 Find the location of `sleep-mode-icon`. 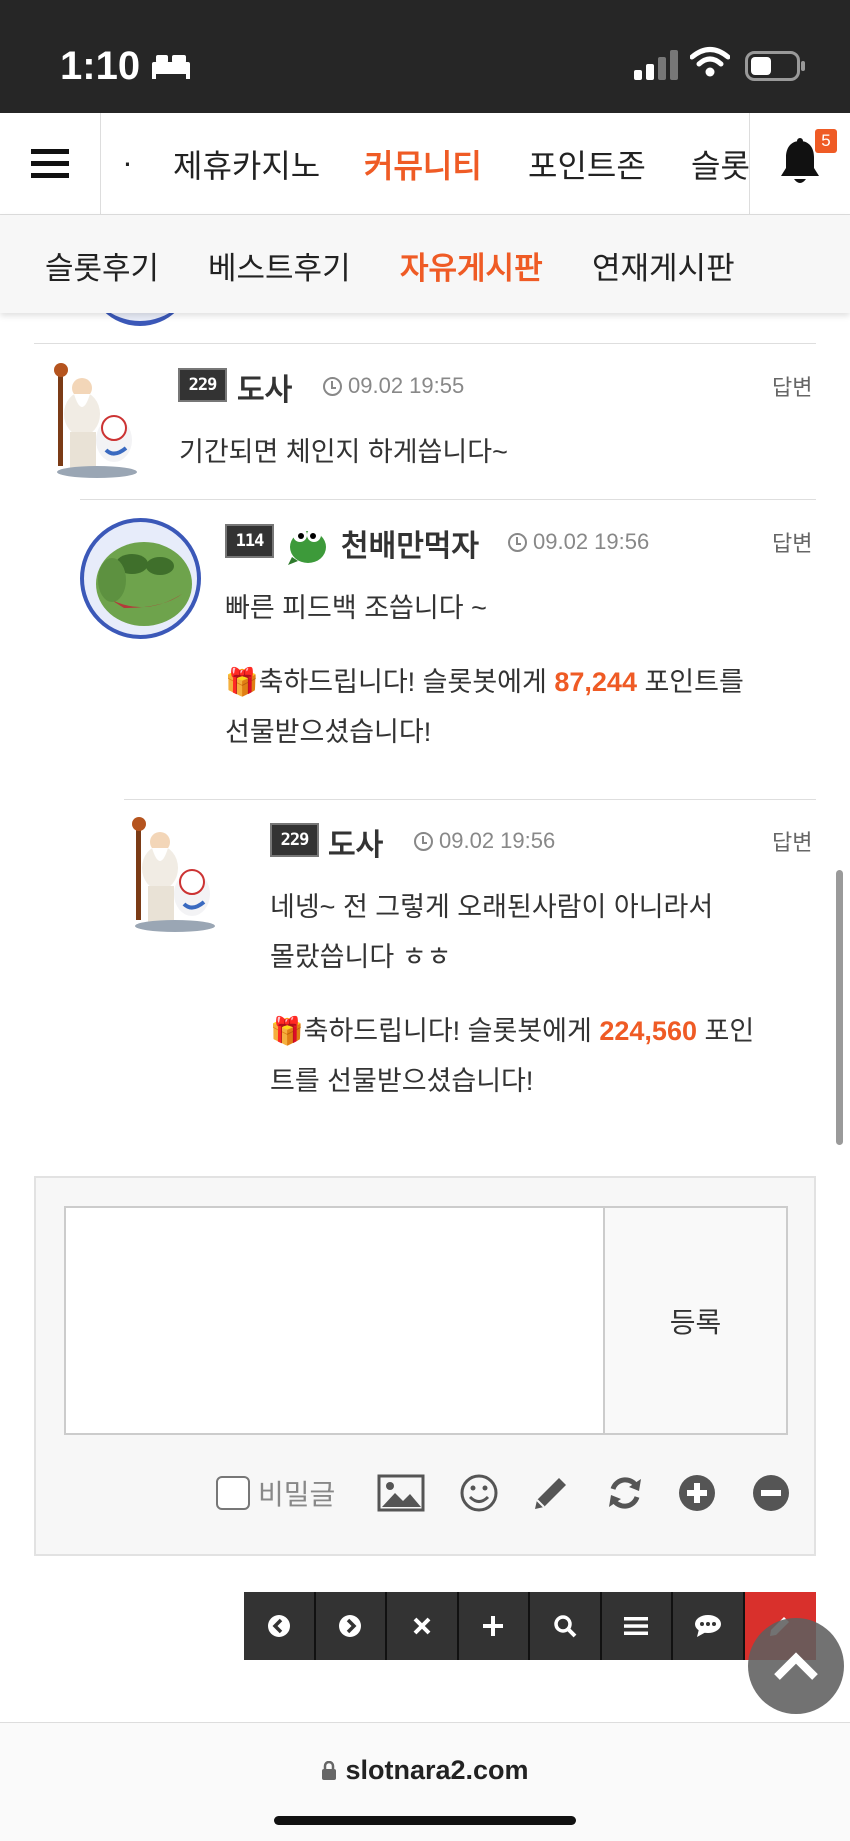

sleep-mode-icon is located at coordinates (171, 68).